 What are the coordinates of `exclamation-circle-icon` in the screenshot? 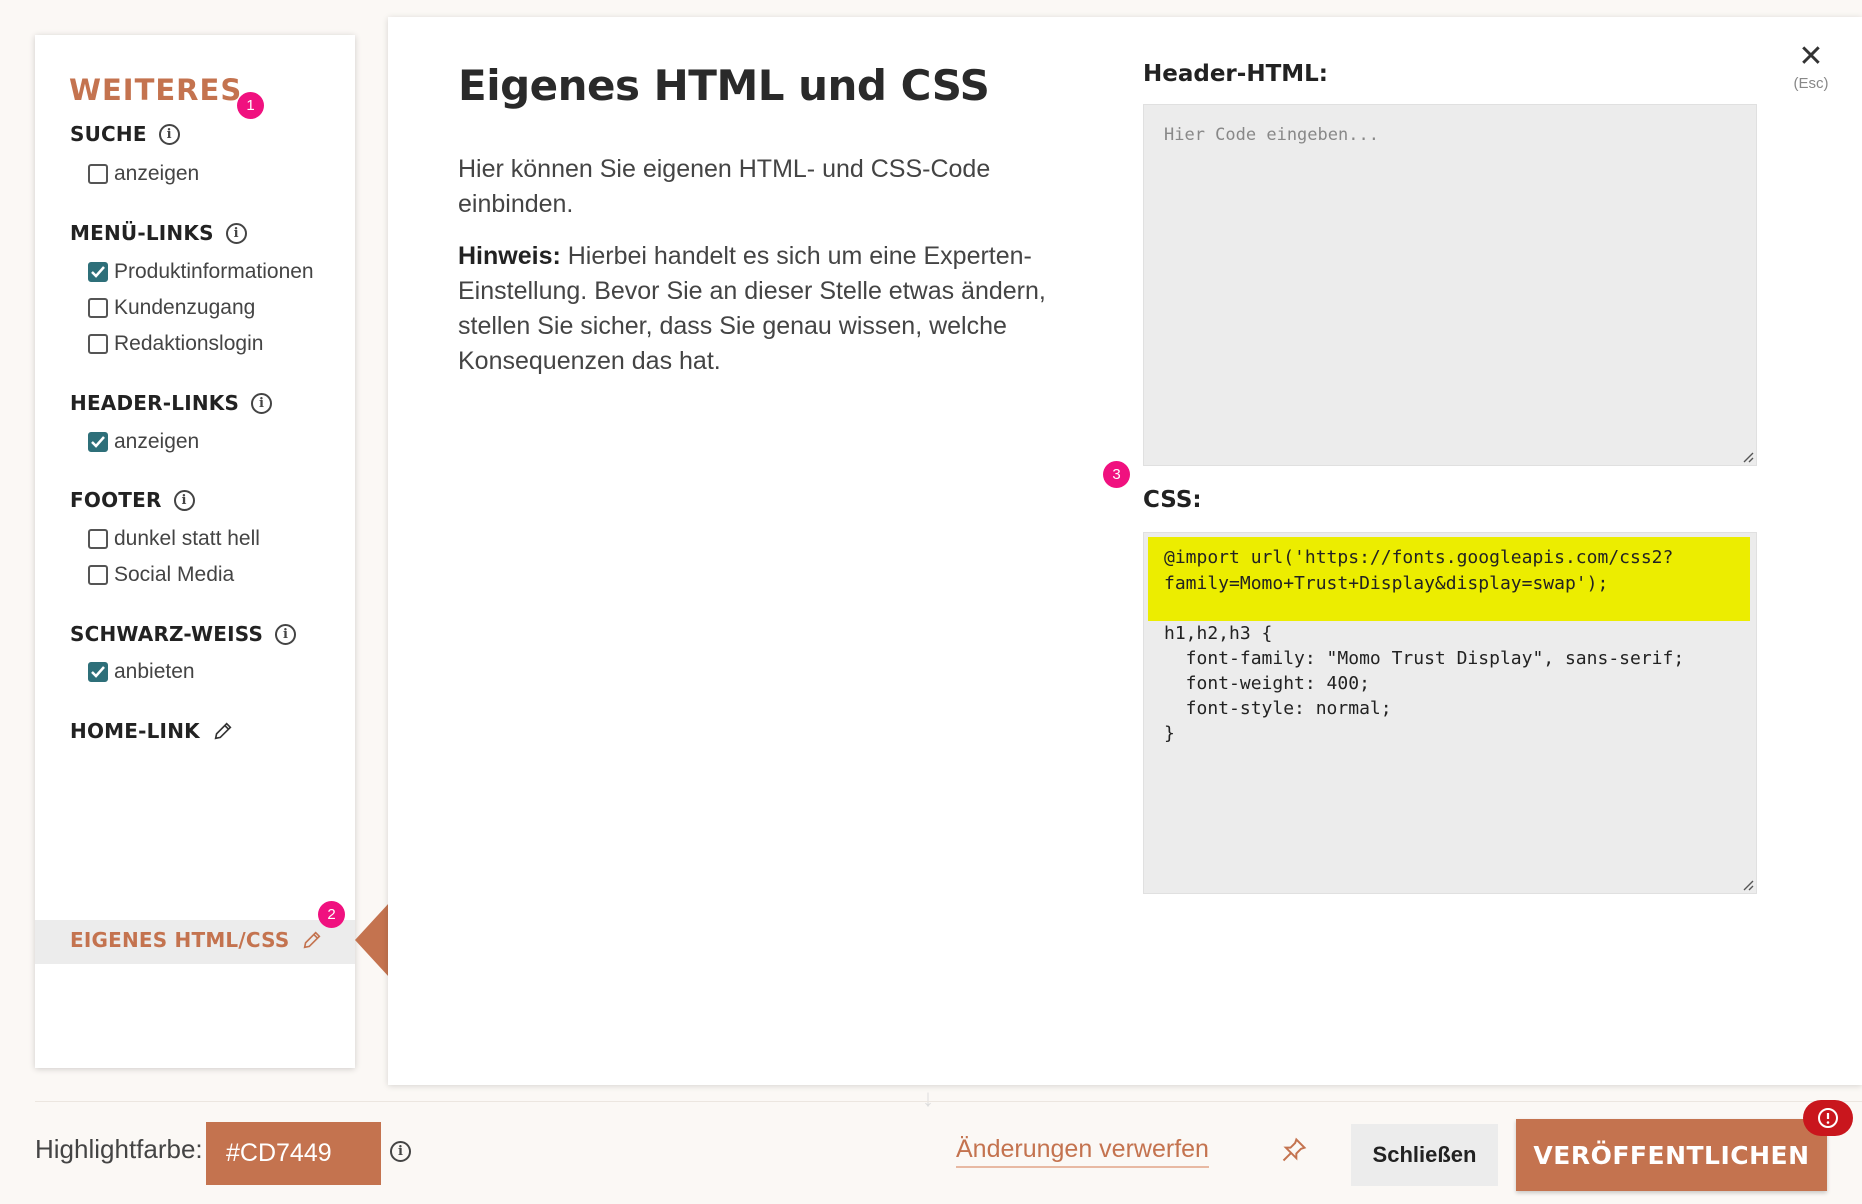 It's located at (1828, 1118).